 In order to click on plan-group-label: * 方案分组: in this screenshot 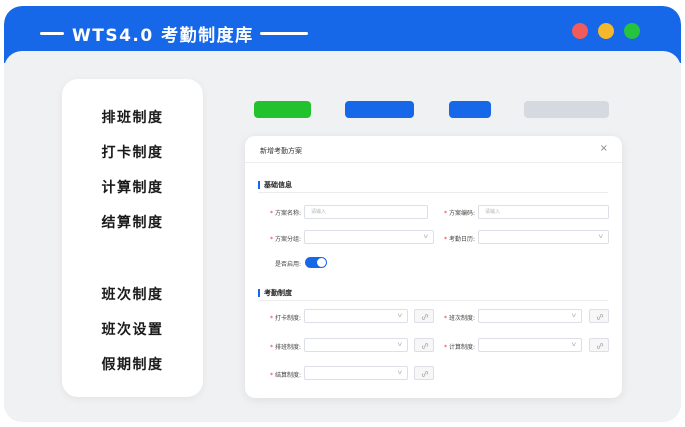, I will do `click(285, 239)`.